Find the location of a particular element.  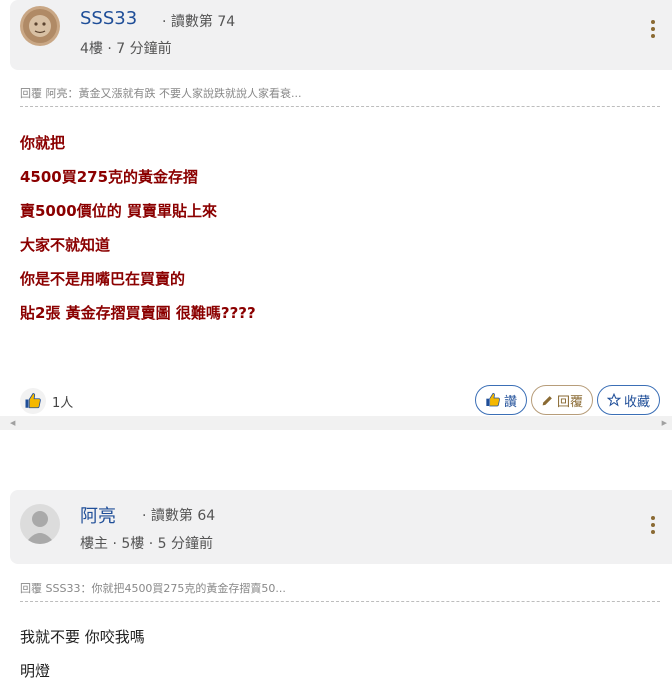

scroll-right-icon: ▶ is located at coordinates (664, 423).